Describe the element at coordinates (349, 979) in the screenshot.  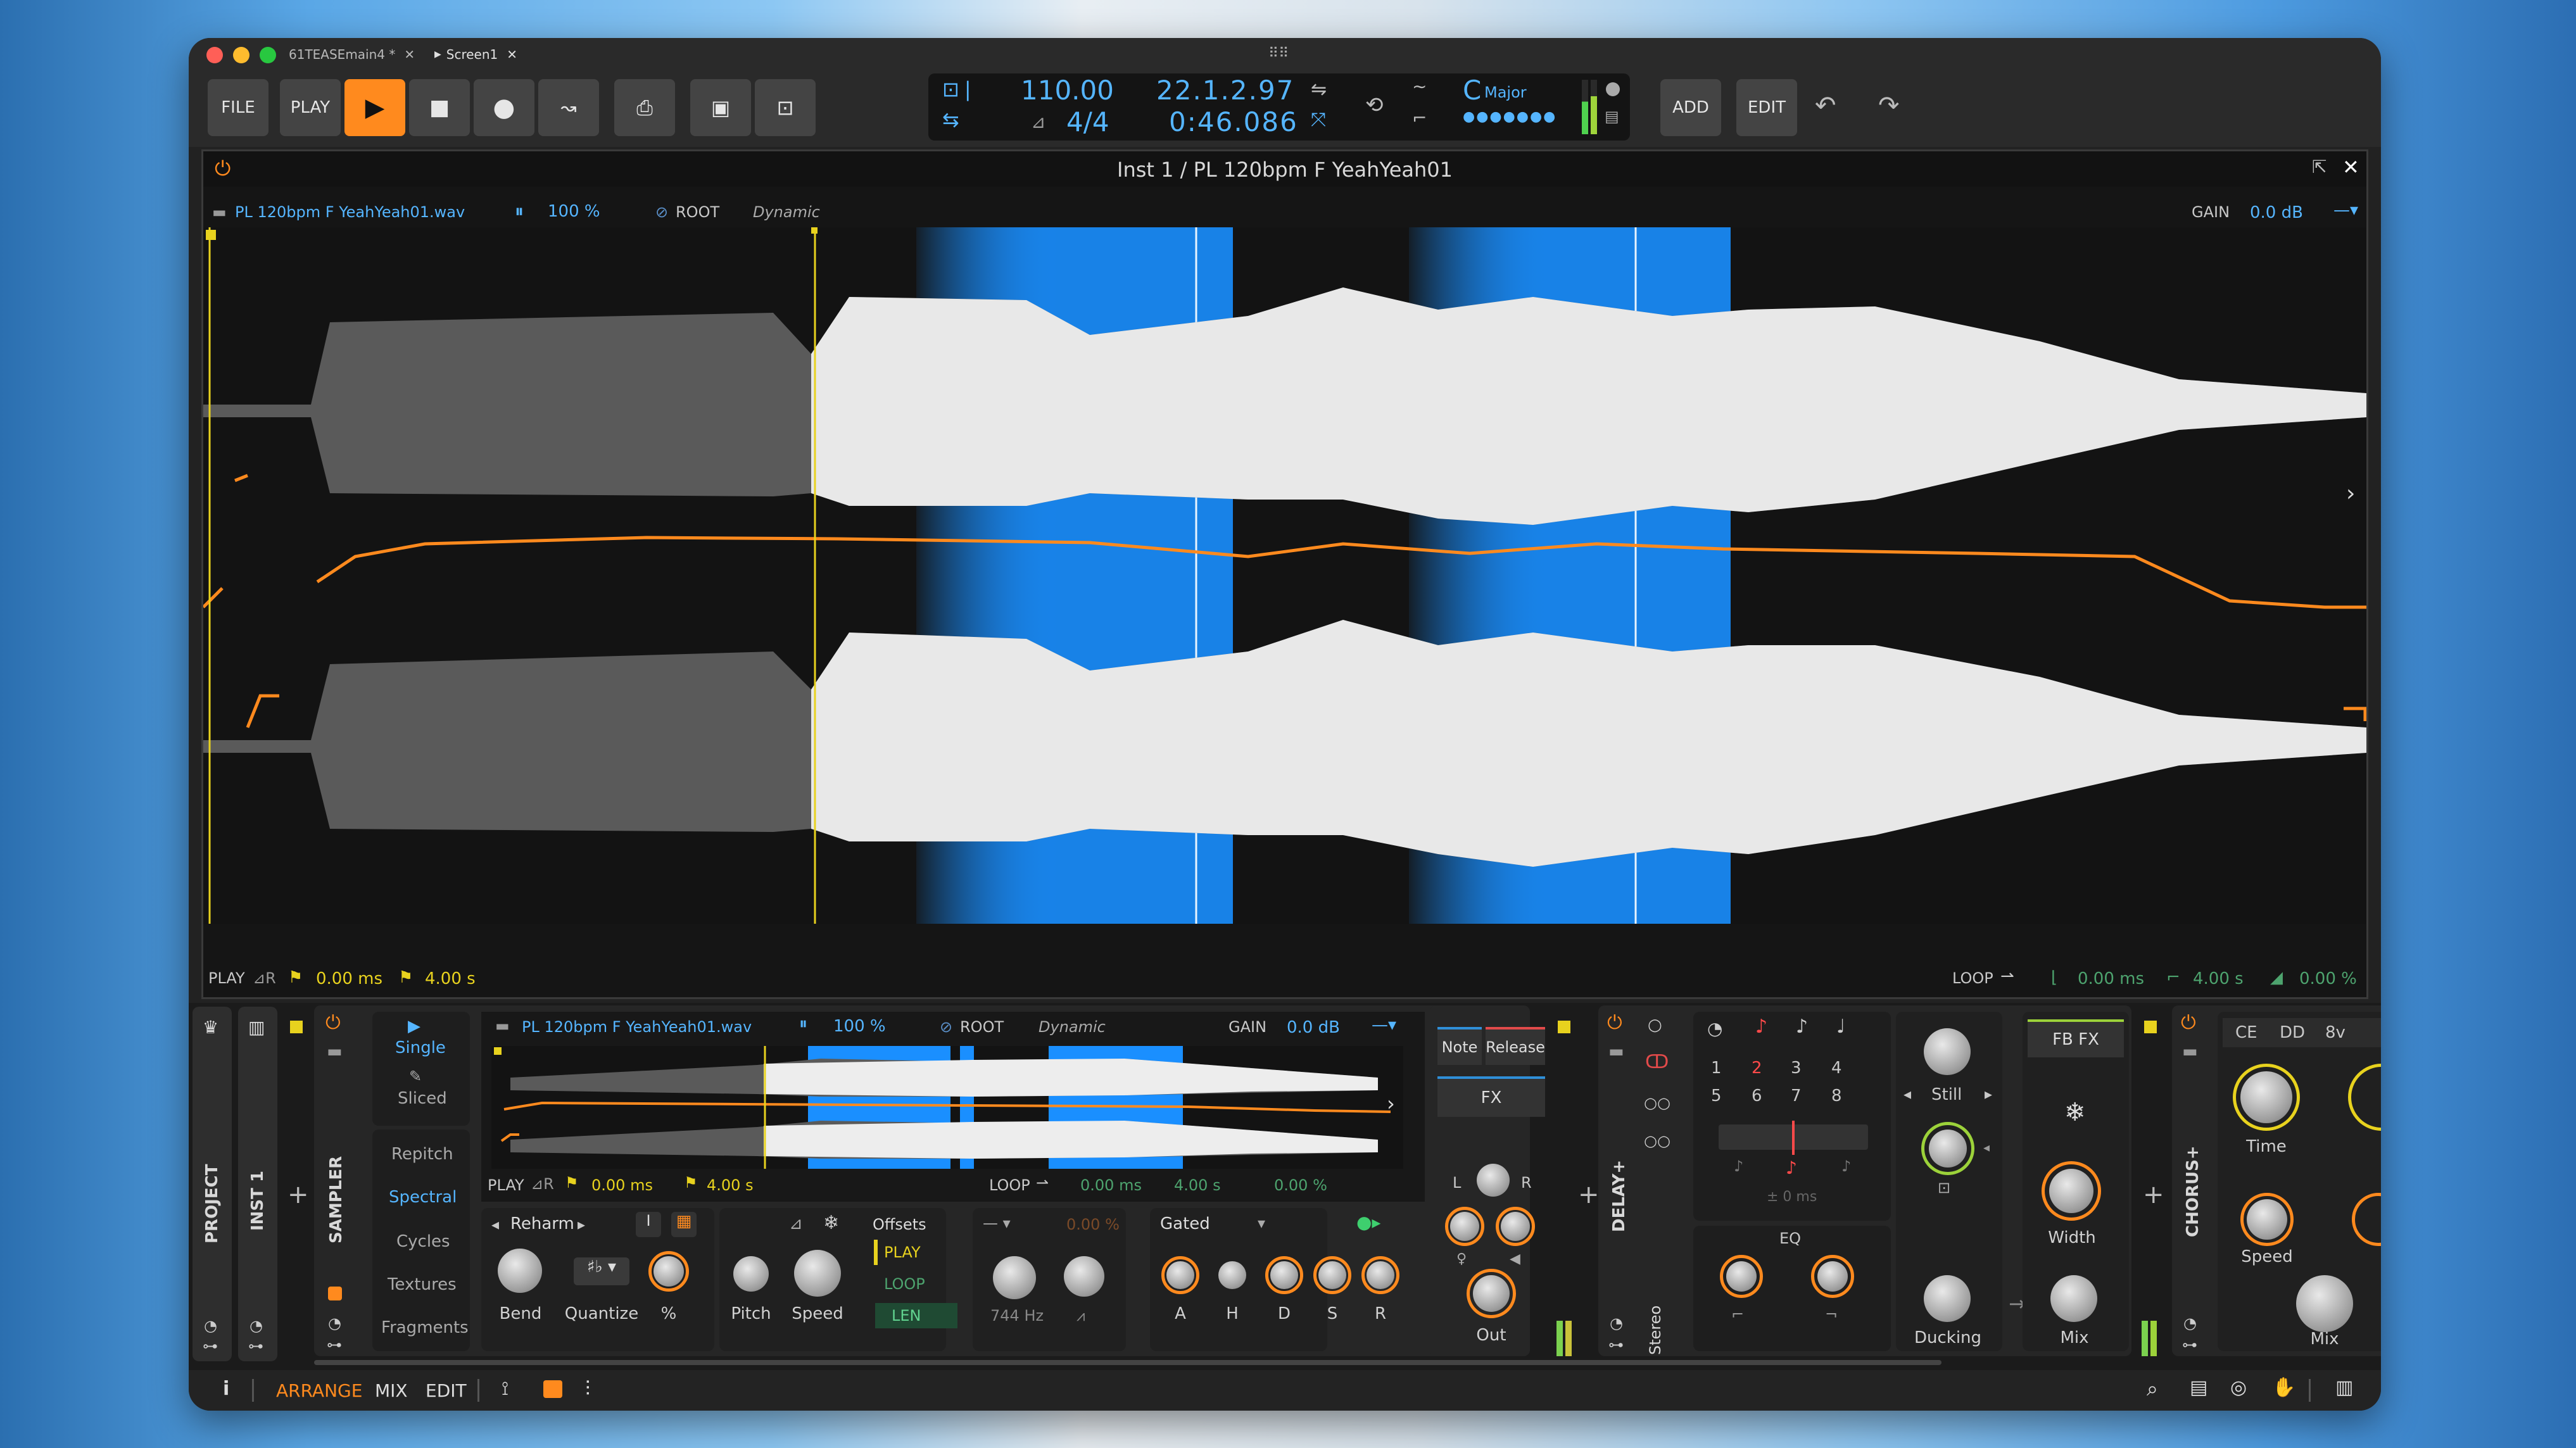
I see `start-value: 0.00 ms` at that location.